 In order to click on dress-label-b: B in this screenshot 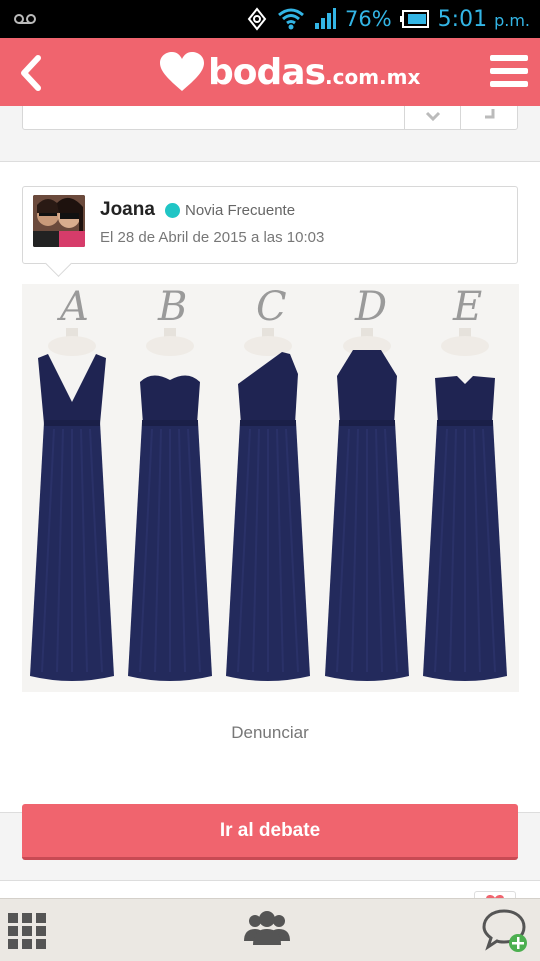, I will do `click(172, 307)`.